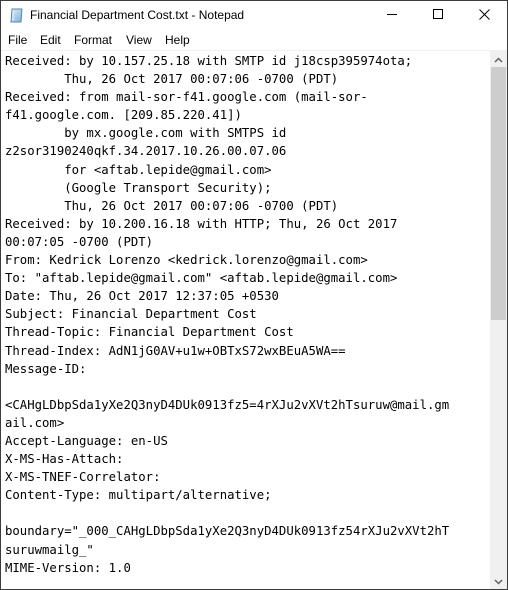  Describe the element at coordinates (46, 368) in the screenshot. I see `text-line: Message-ID:` at that location.